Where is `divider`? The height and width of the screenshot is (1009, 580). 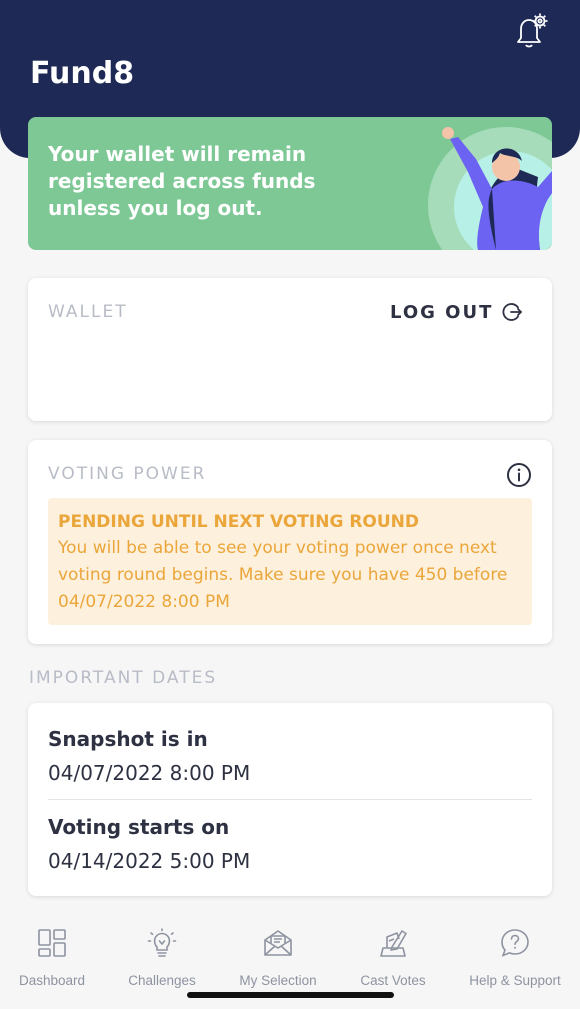 divider is located at coordinates (290, 799).